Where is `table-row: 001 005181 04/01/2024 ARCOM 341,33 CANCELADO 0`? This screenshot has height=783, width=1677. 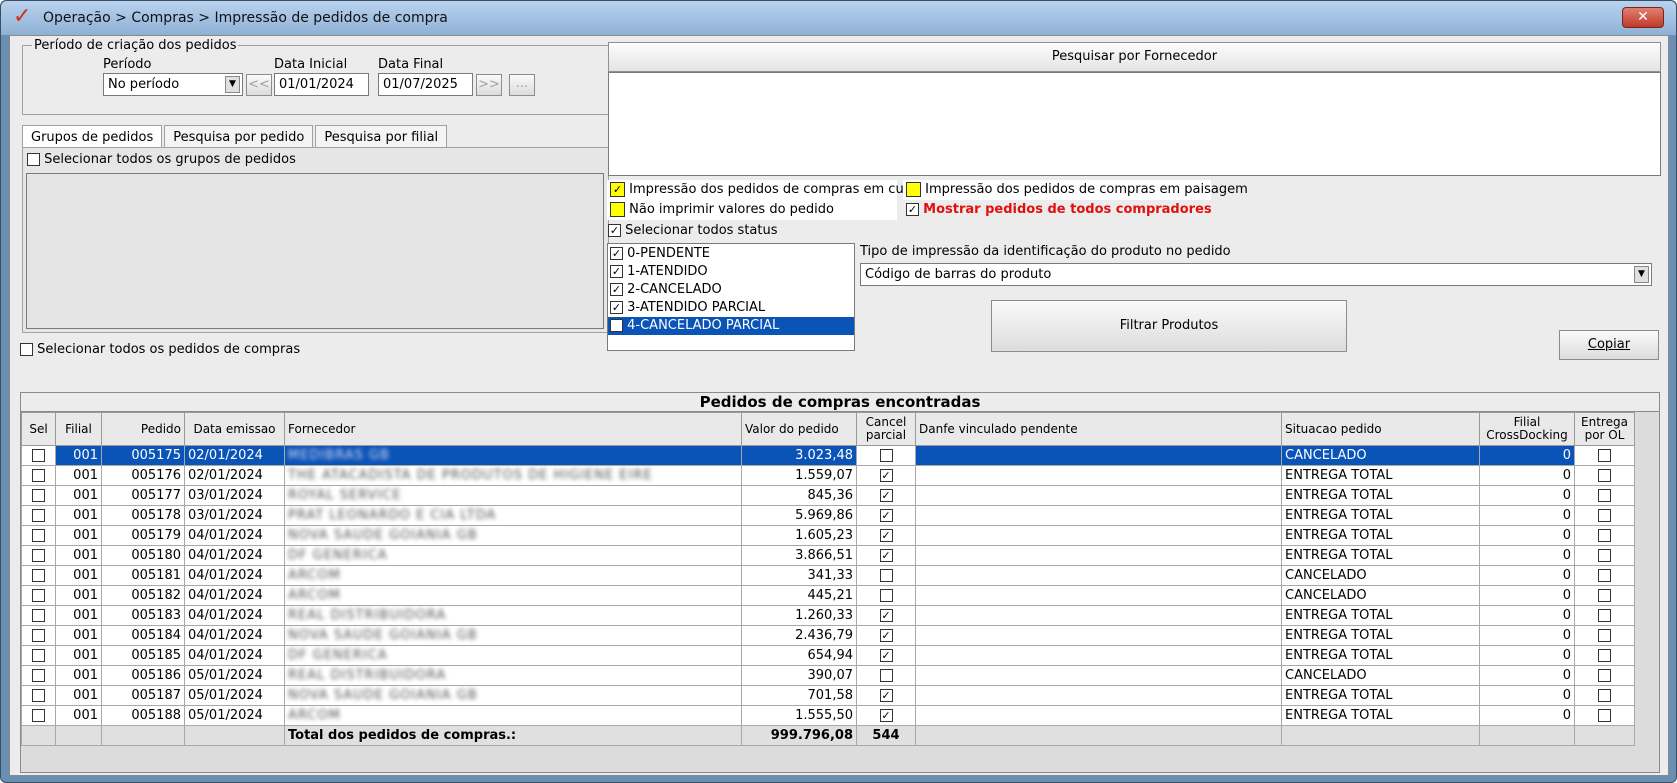 table-row: 001 005181 04/01/2024 ARCOM 341,33 CANCELADO 0 is located at coordinates (828, 575).